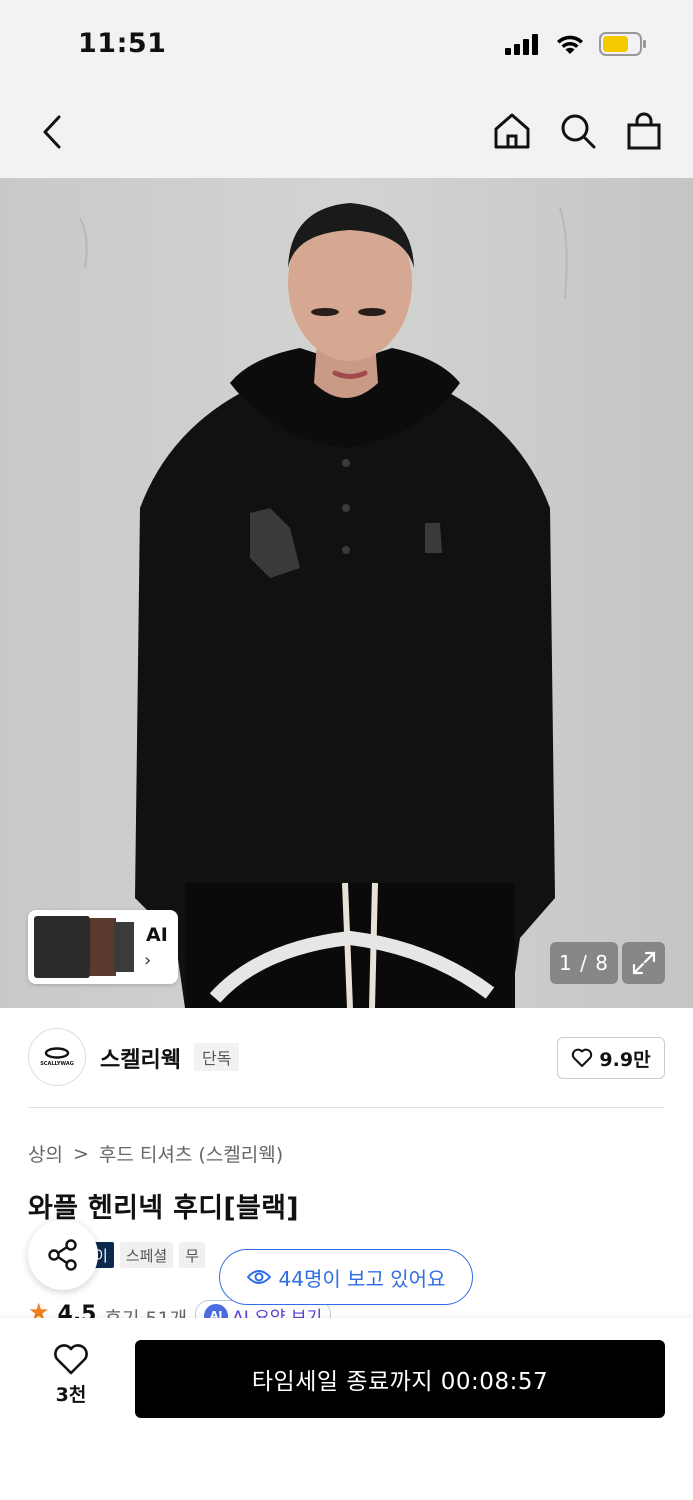 The image size is (693, 1500). Describe the element at coordinates (45, 1153) in the screenshot. I see `breadcrumb-category: 상의` at that location.